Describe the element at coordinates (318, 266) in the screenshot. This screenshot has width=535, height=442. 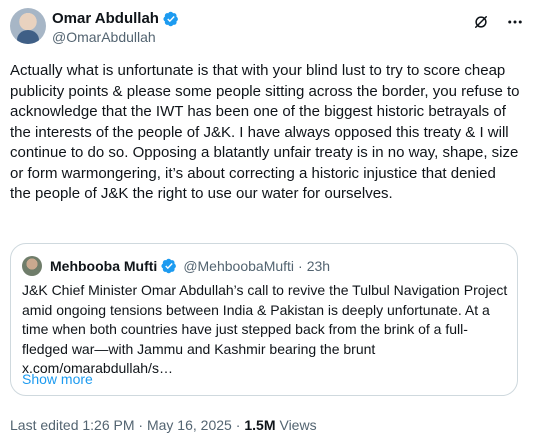
I see `quote-timestamp: 23h` at that location.